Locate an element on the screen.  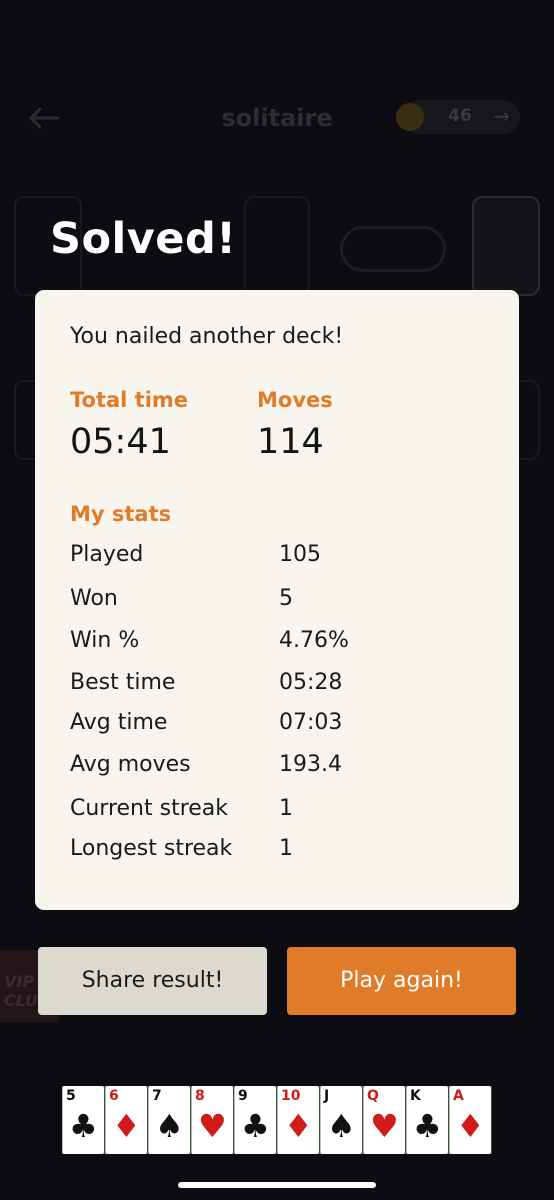
playing-card: A ♦ is located at coordinates (470, 1120).